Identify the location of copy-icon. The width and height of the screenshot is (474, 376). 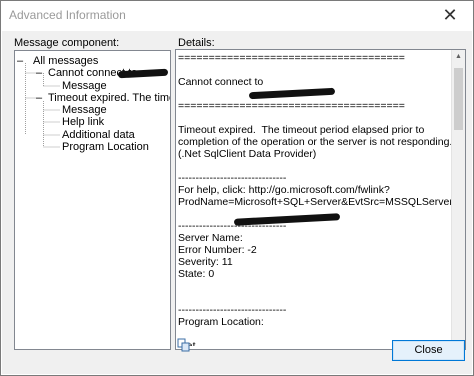
(184, 345).